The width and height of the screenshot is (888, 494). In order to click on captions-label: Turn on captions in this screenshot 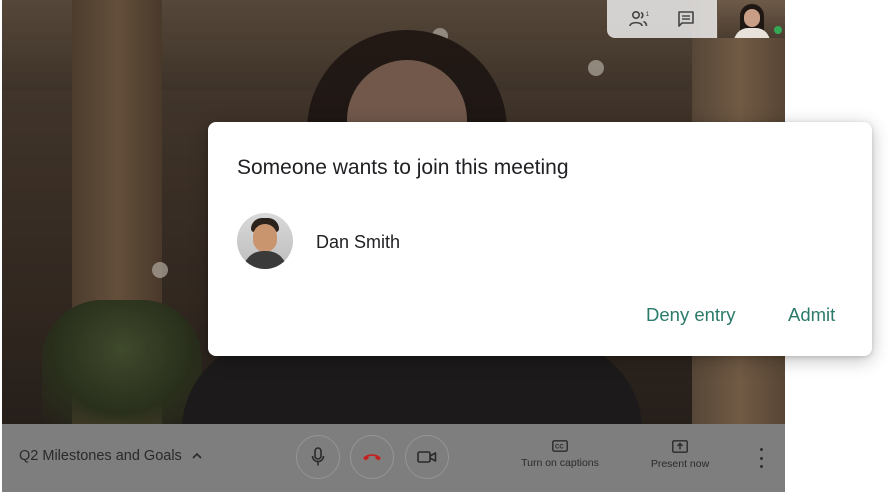, I will do `click(560, 463)`.